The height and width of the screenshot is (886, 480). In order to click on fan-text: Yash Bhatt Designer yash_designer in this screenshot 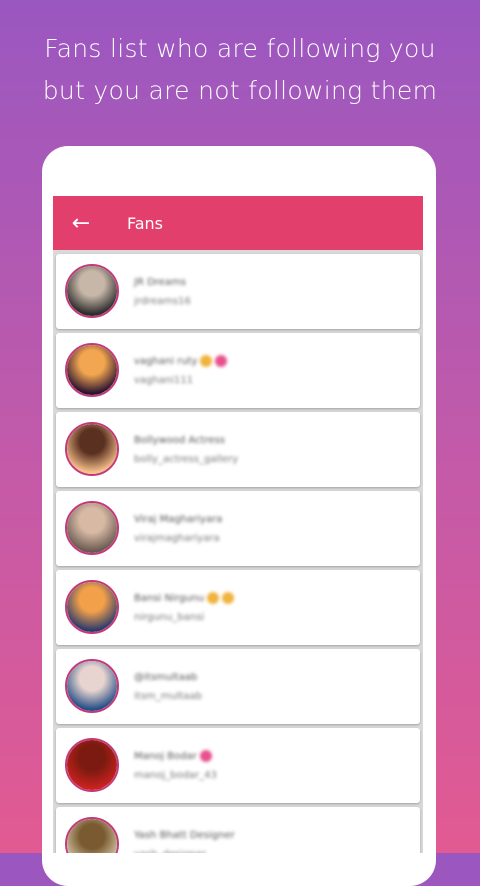, I will do `click(184, 841)`.